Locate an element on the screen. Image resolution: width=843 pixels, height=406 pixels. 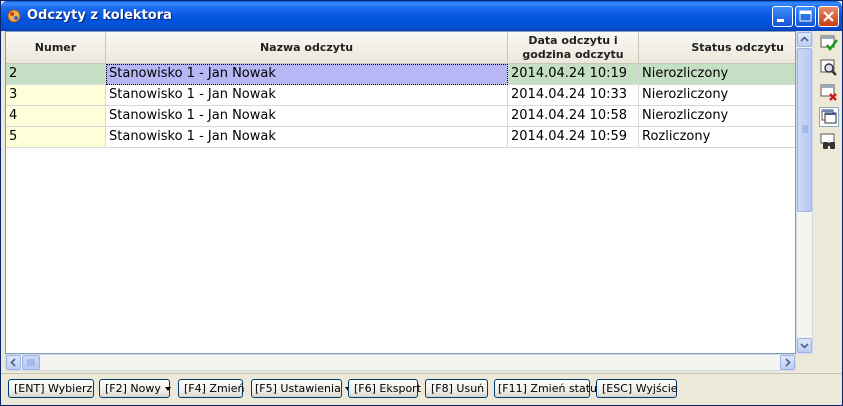
window-title: Odczyty z kolektora is located at coordinates (99, 15).